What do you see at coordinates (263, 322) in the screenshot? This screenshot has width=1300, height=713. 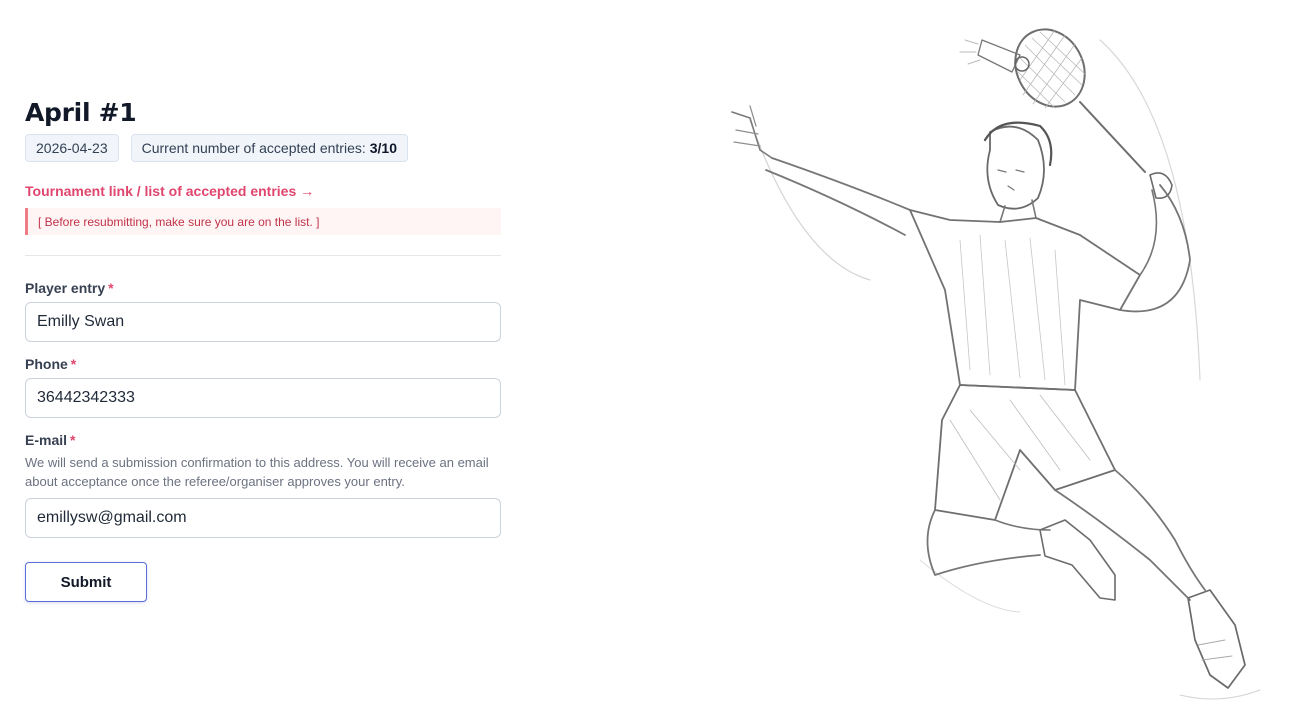 I see `player-input` at bounding box center [263, 322].